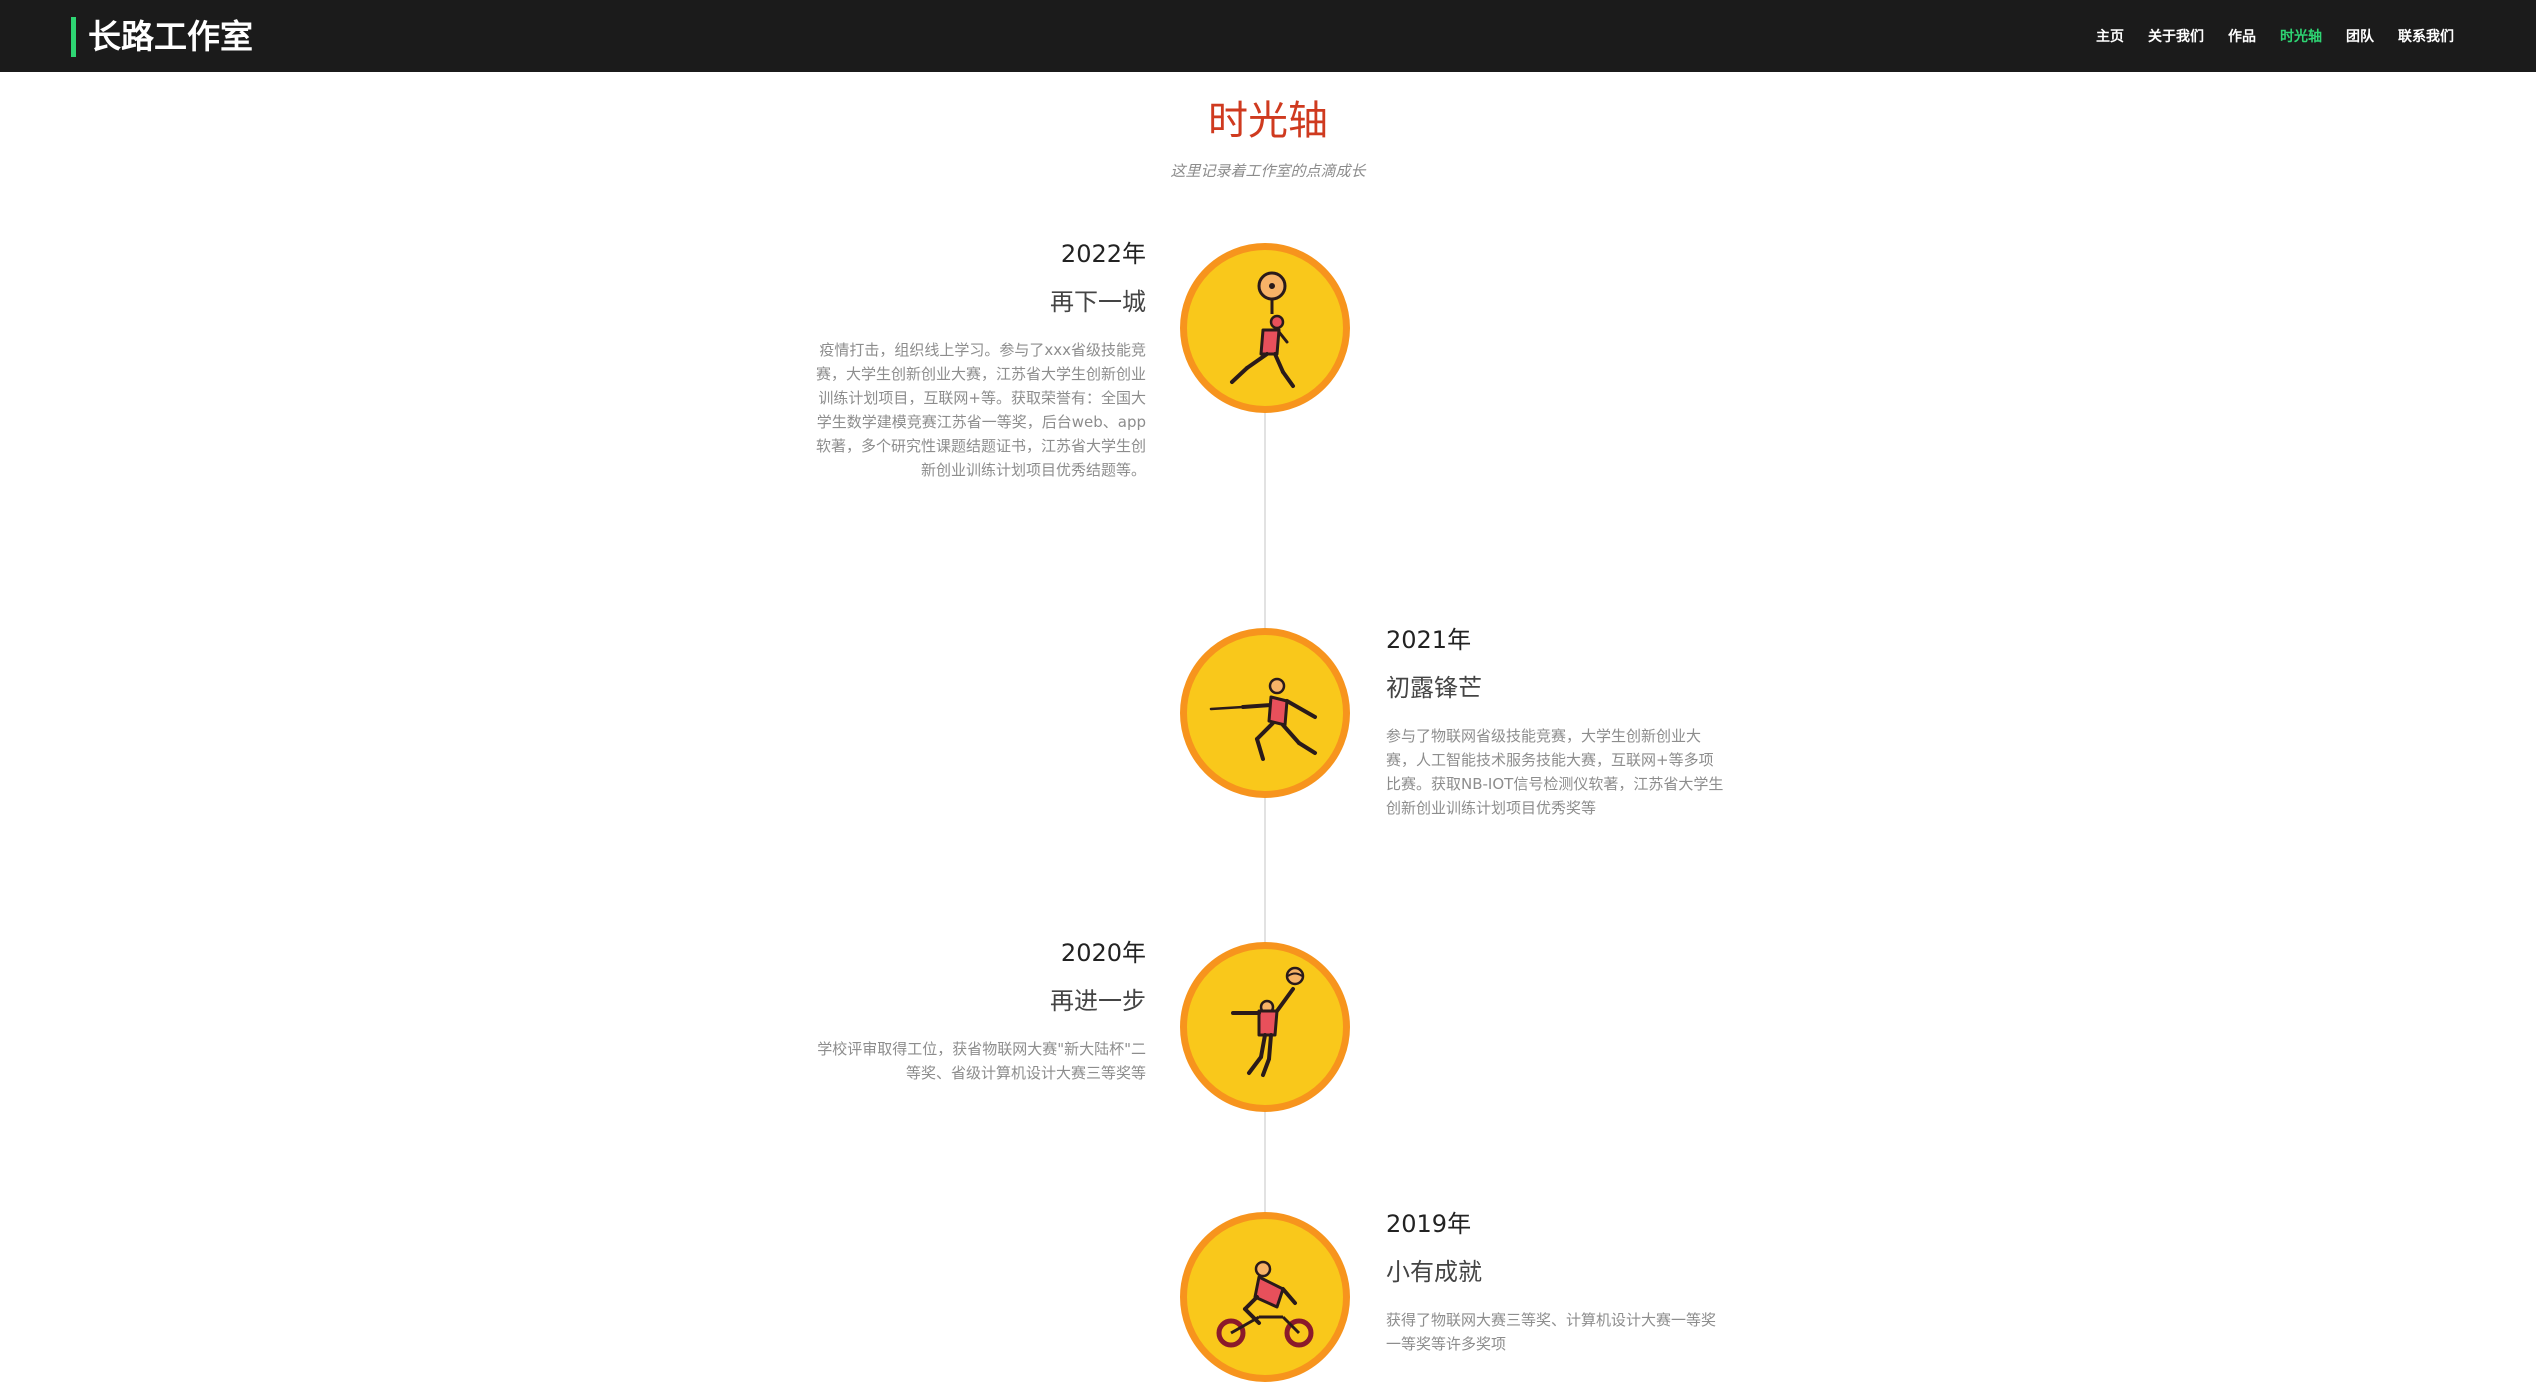 The image size is (2536, 1382). Describe the element at coordinates (1268, 171) in the screenshot. I see `page-subtitle: 这里记录着工作室的点滴成长` at that location.